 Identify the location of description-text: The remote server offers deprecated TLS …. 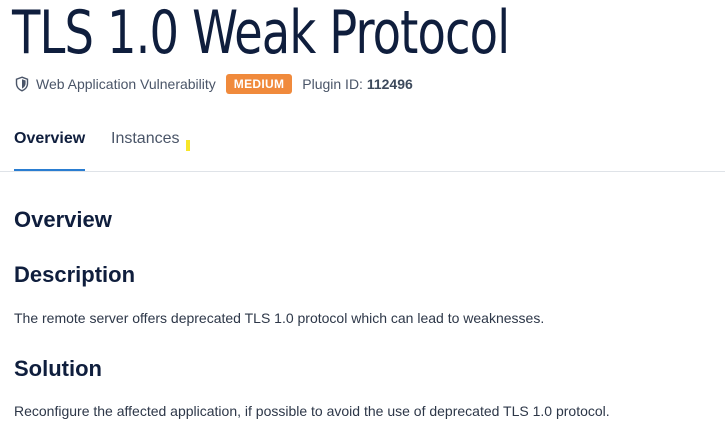
(279, 318).